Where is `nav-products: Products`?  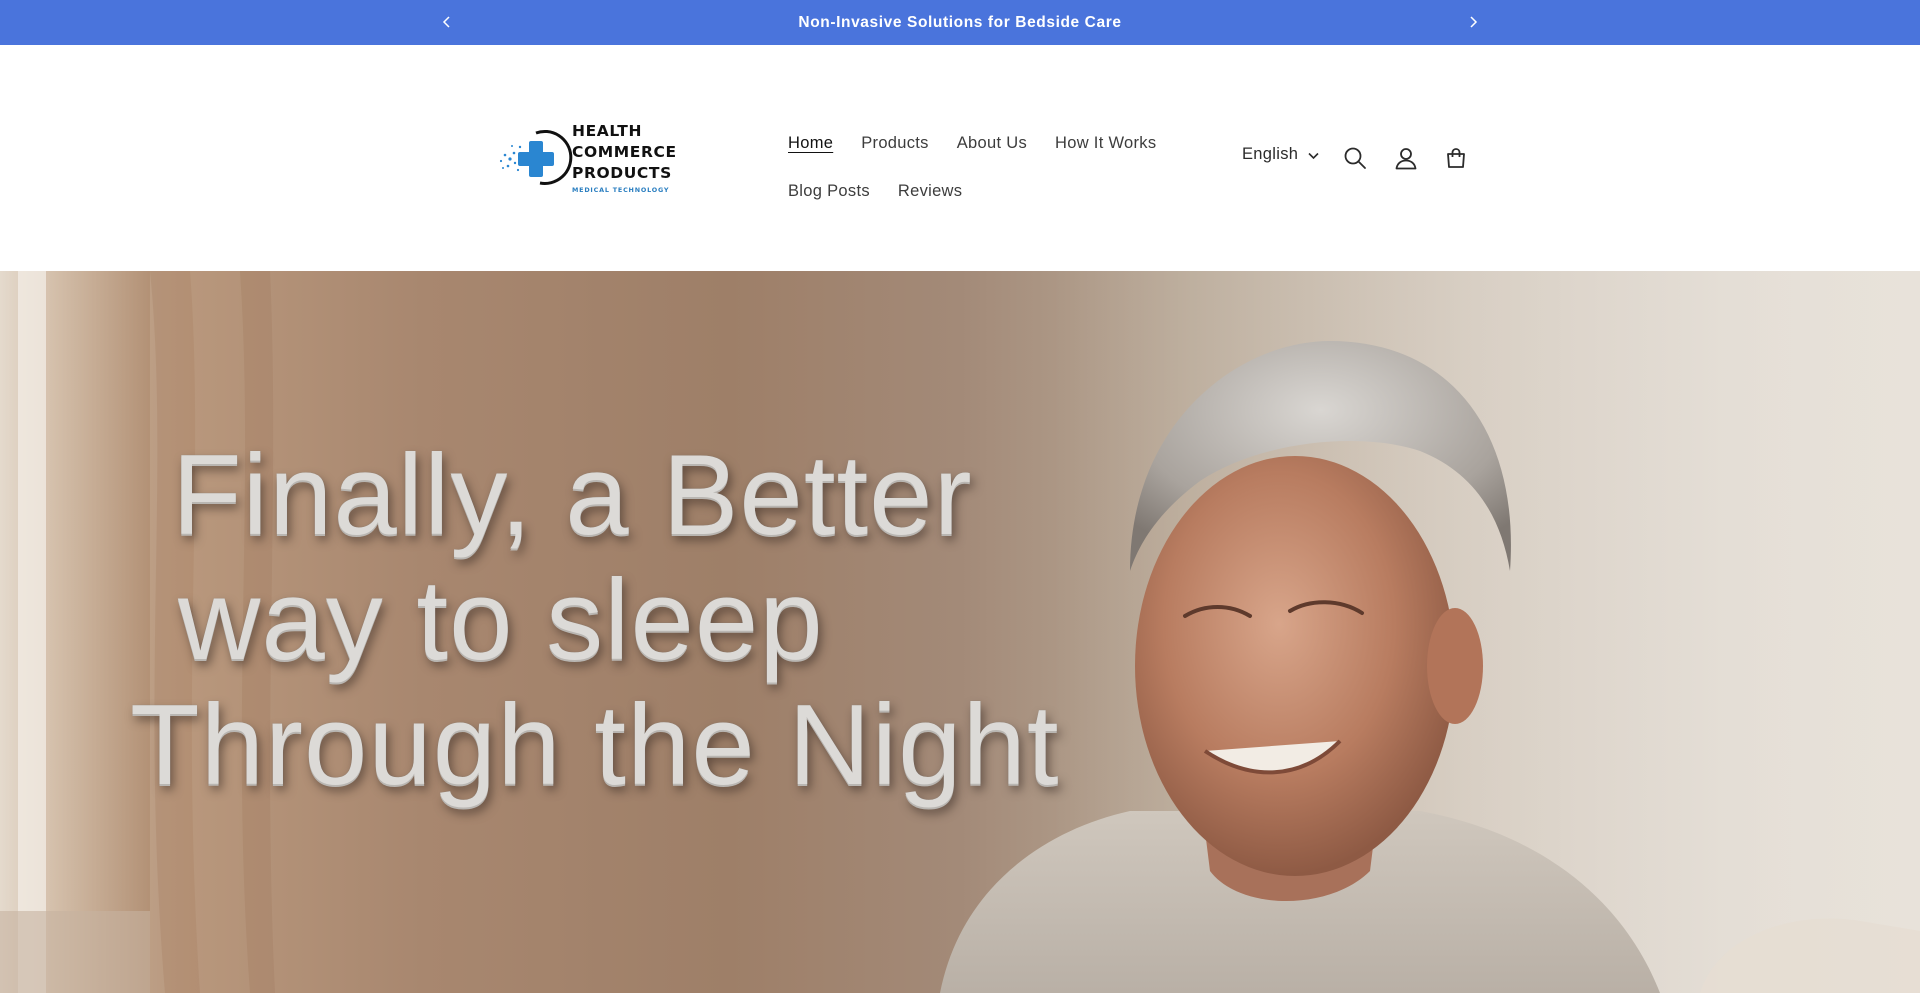 nav-products: Products is located at coordinates (895, 143).